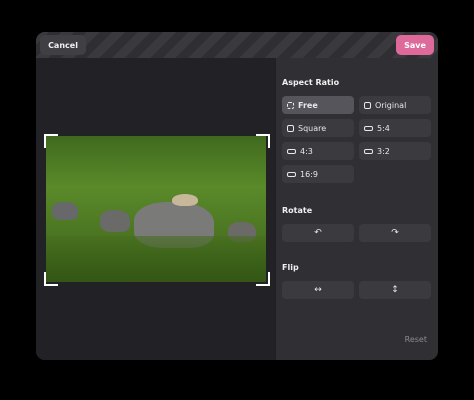 The height and width of the screenshot is (400, 474). I want to click on marmot, so click(185, 200).